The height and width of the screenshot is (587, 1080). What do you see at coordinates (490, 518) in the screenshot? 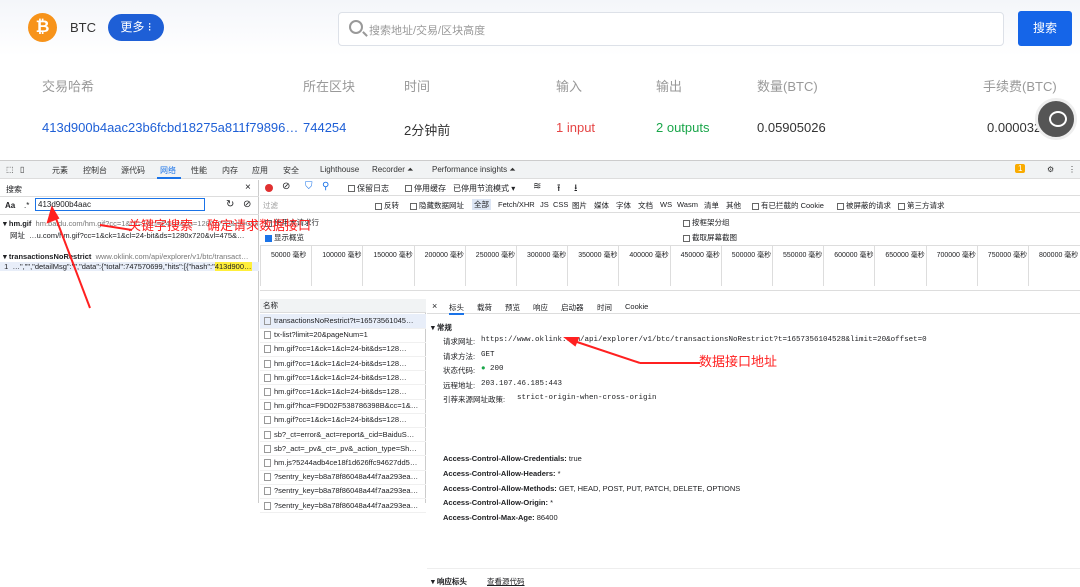
I see `response-header-key: Access-Control-Max-Age:` at bounding box center [490, 518].